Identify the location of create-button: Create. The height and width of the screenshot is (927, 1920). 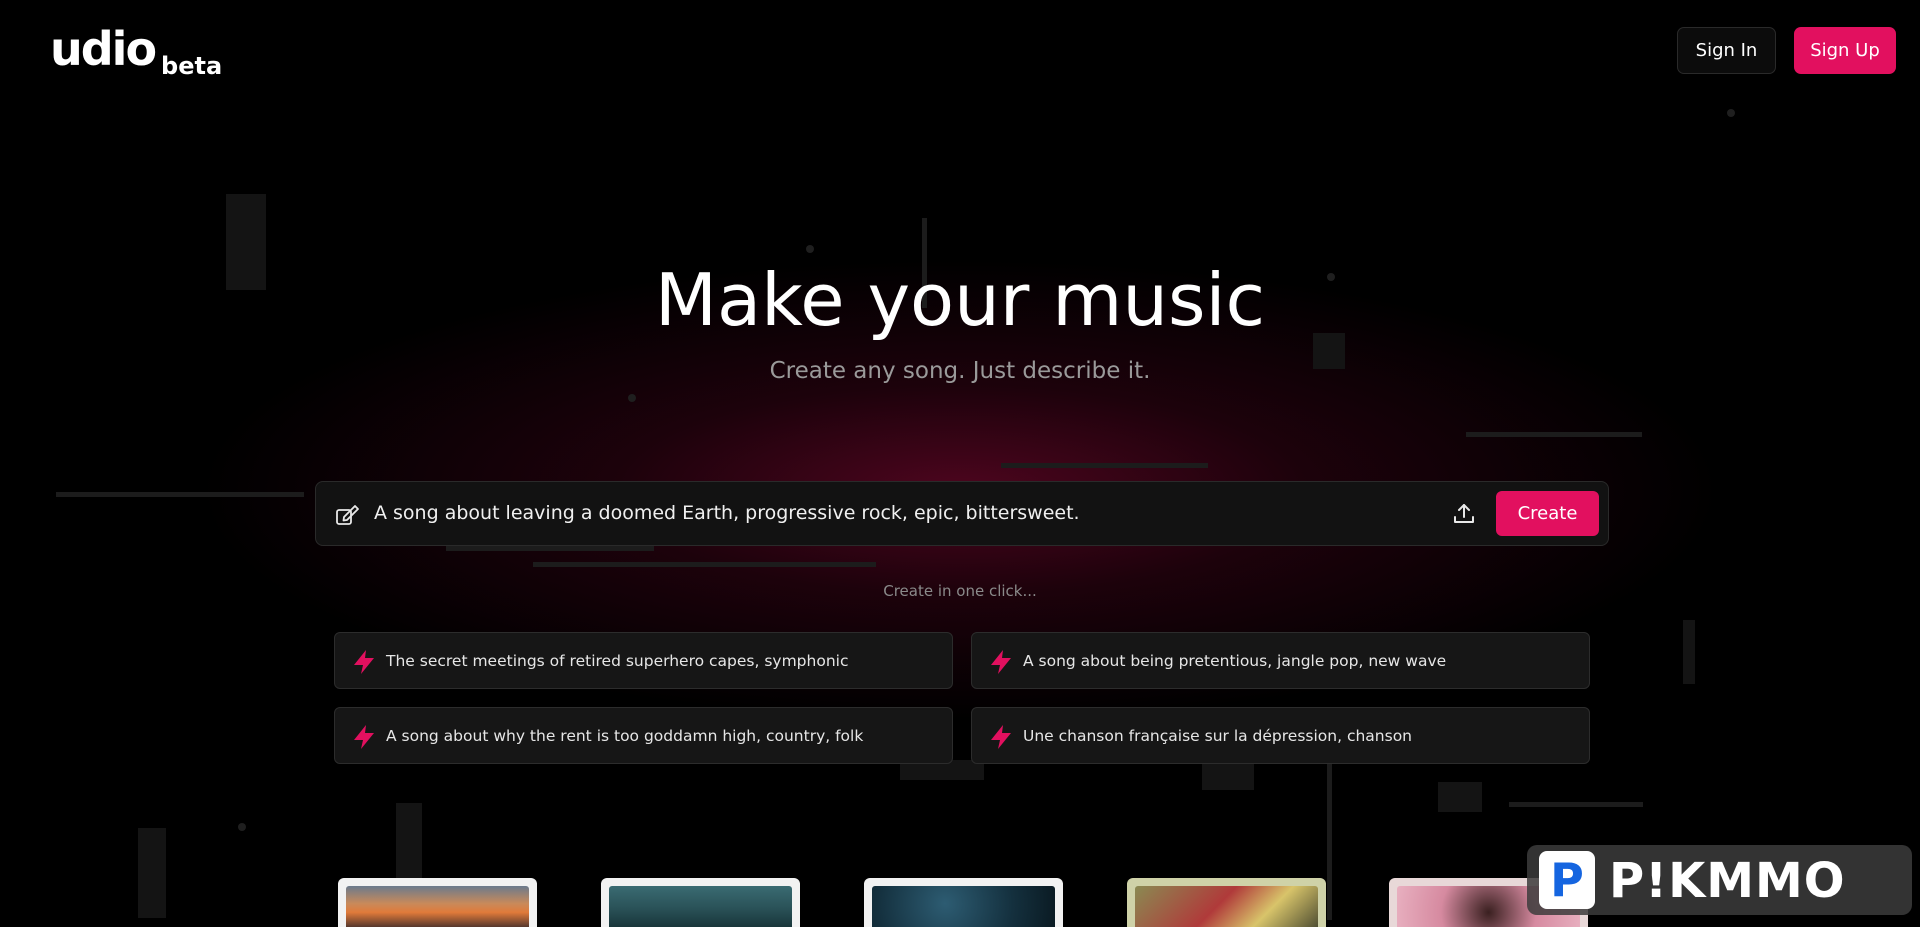
(1547, 513).